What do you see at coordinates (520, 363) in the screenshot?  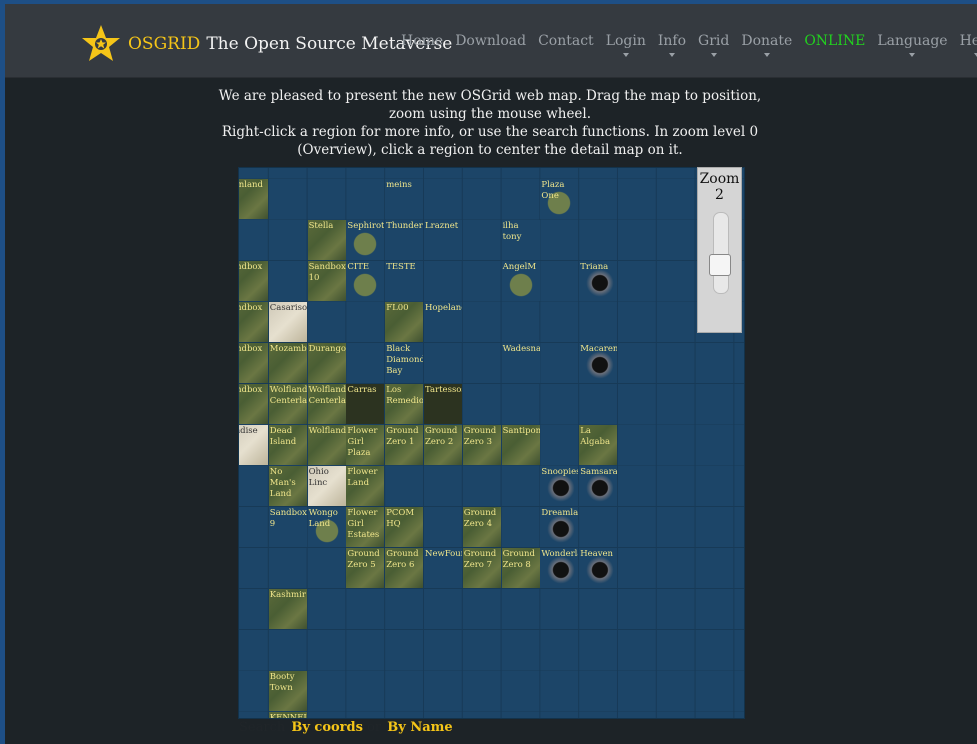 I see `map-region-tile: Wadesnar` at bounding box center [520, 363].